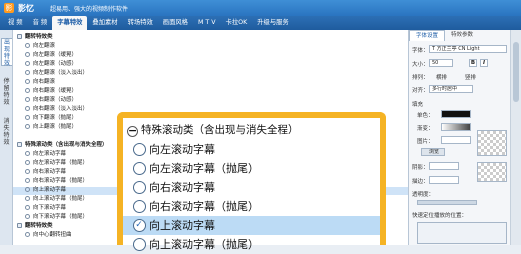 The width and height of the screenshot is (521, 254). What do you see at coordinates (444, 180) in the screenshot?
I see `stroke-select` at bounding box center [444, 180].